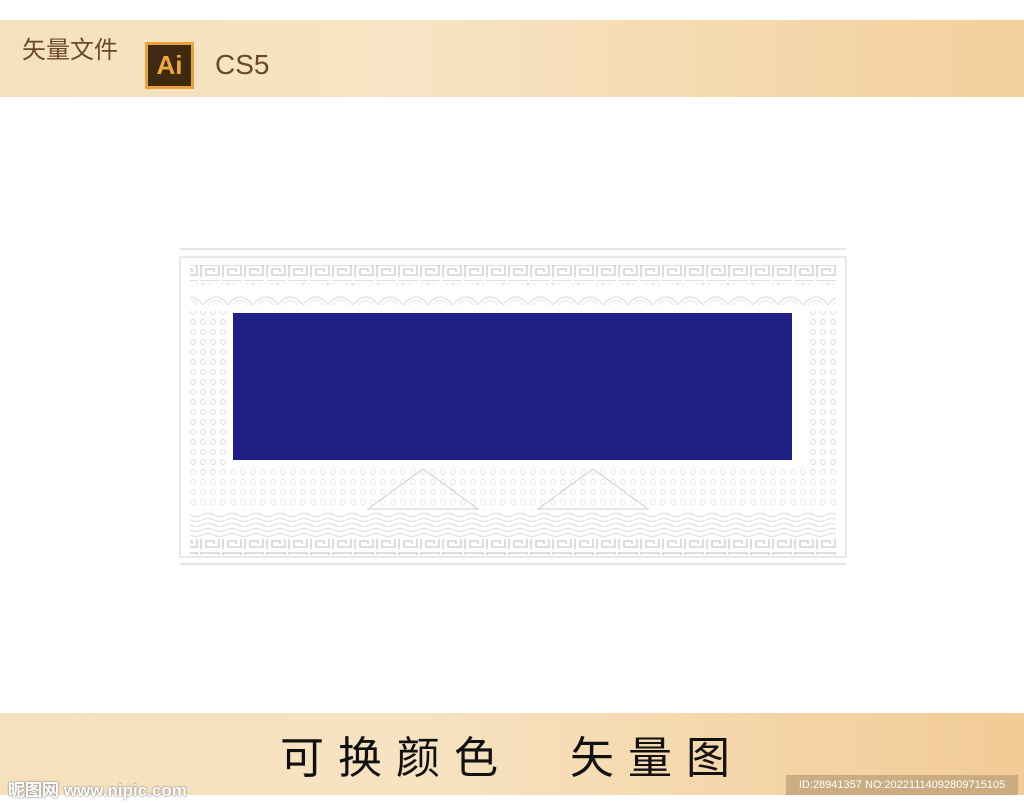 The height and width of the screenshot is (805, 1024). Describe the element at coordinates (70, 50) in the screenshot. I see `header-label: 矢量文件` at that location.